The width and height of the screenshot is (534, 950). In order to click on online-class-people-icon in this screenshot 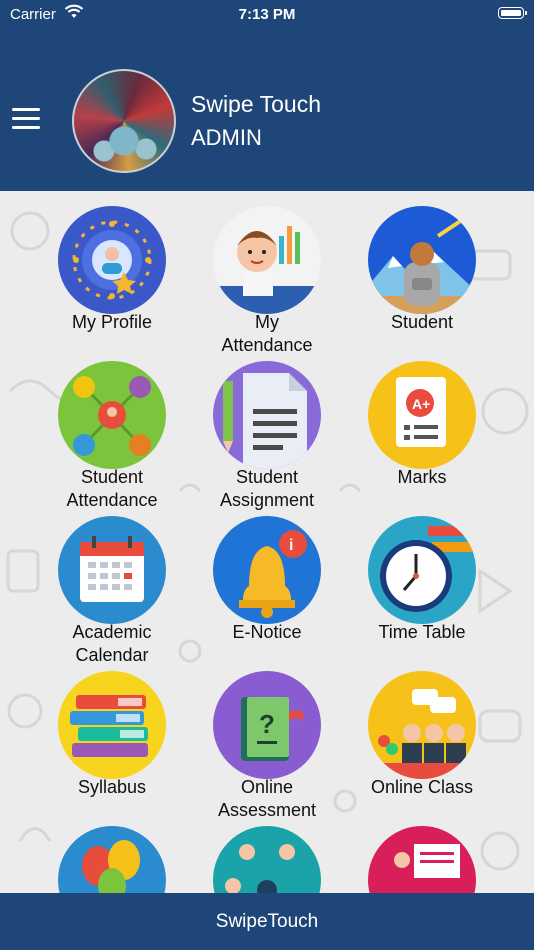, I will do `click(422, 725)`.